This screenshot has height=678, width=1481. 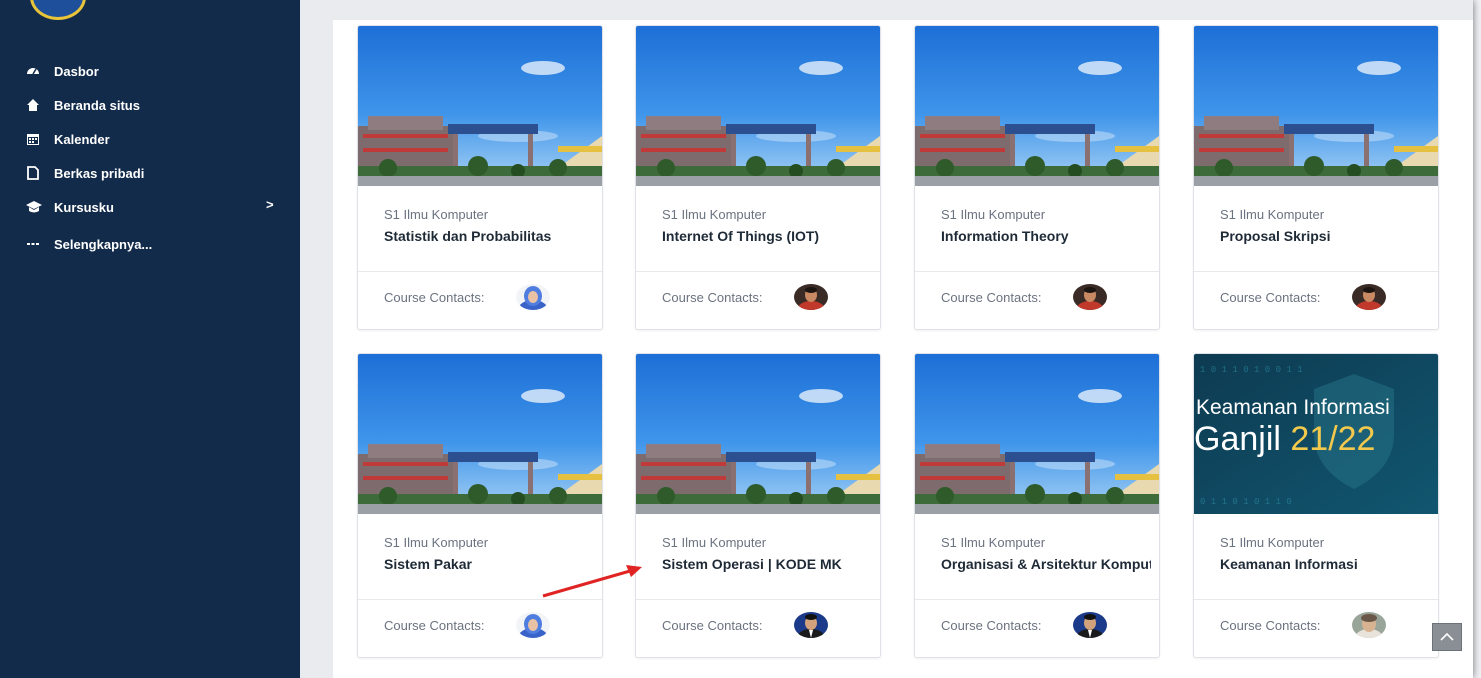 I want to click on sidebar-item-berkas-pribadi: Berkas pribadi, so click(x=85, y=173).